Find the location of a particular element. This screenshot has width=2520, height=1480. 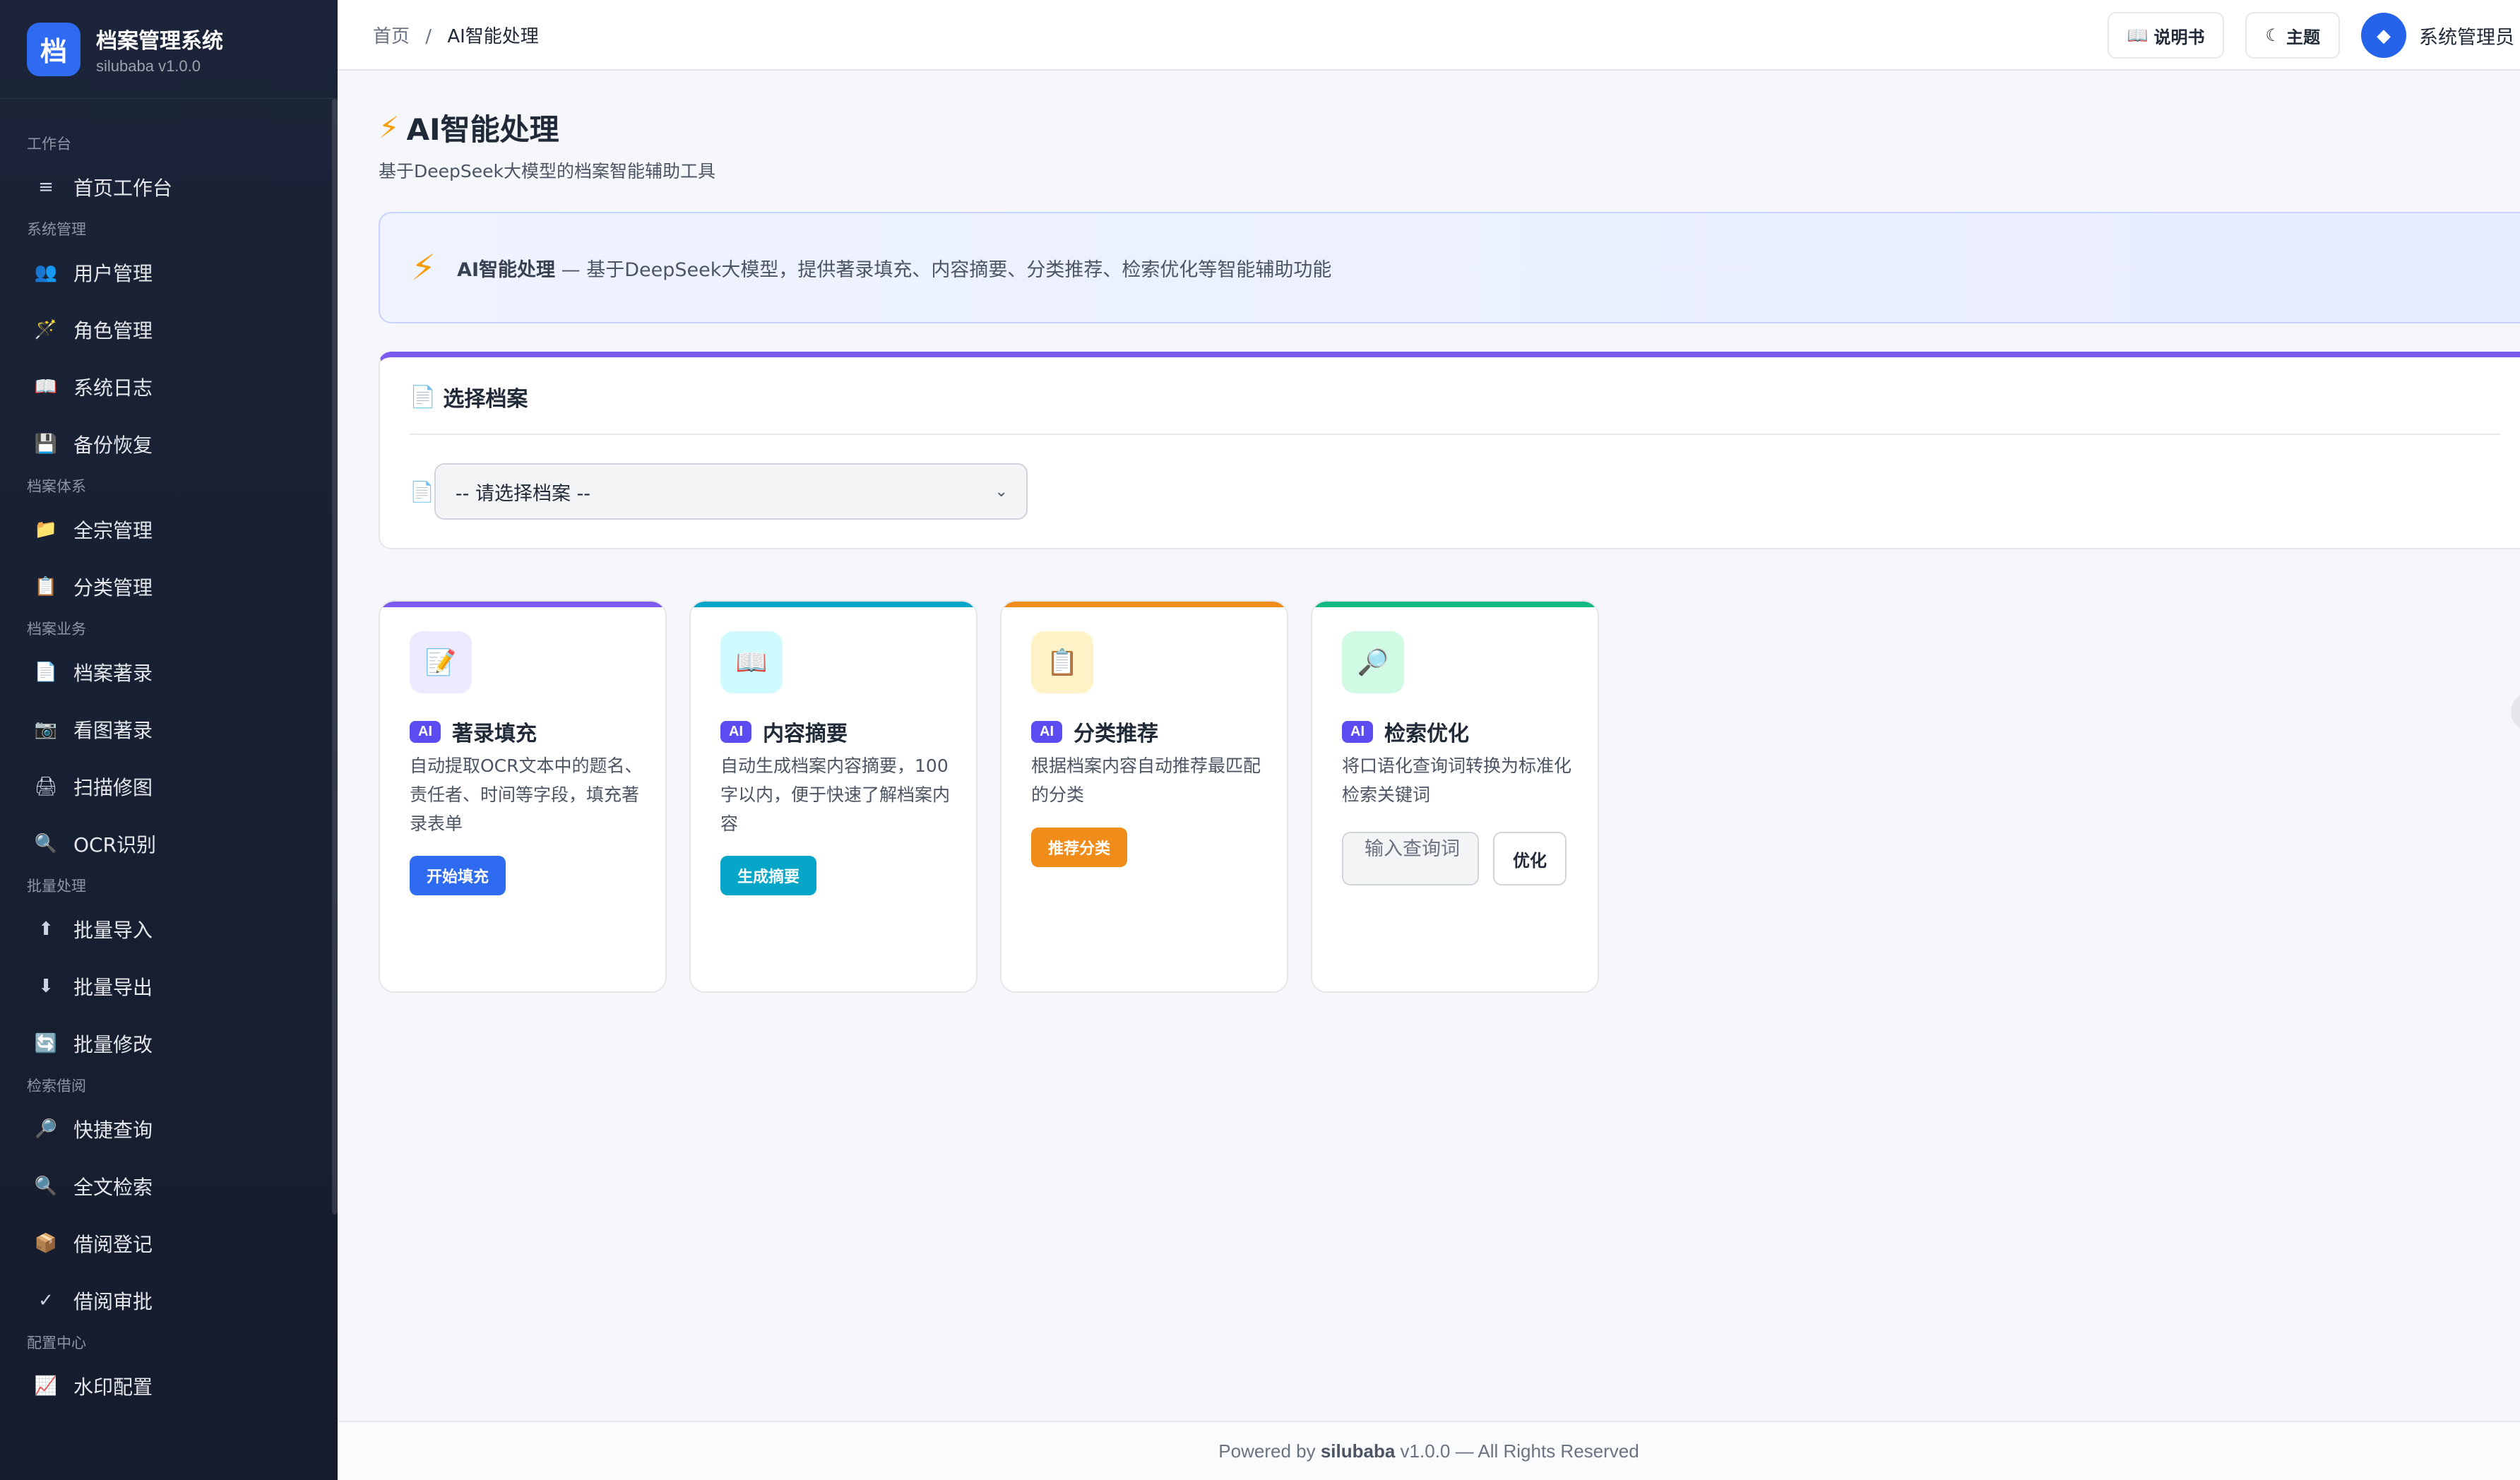

sidebar-item-label: 扫描修图 is located at coordinates (113, 787).